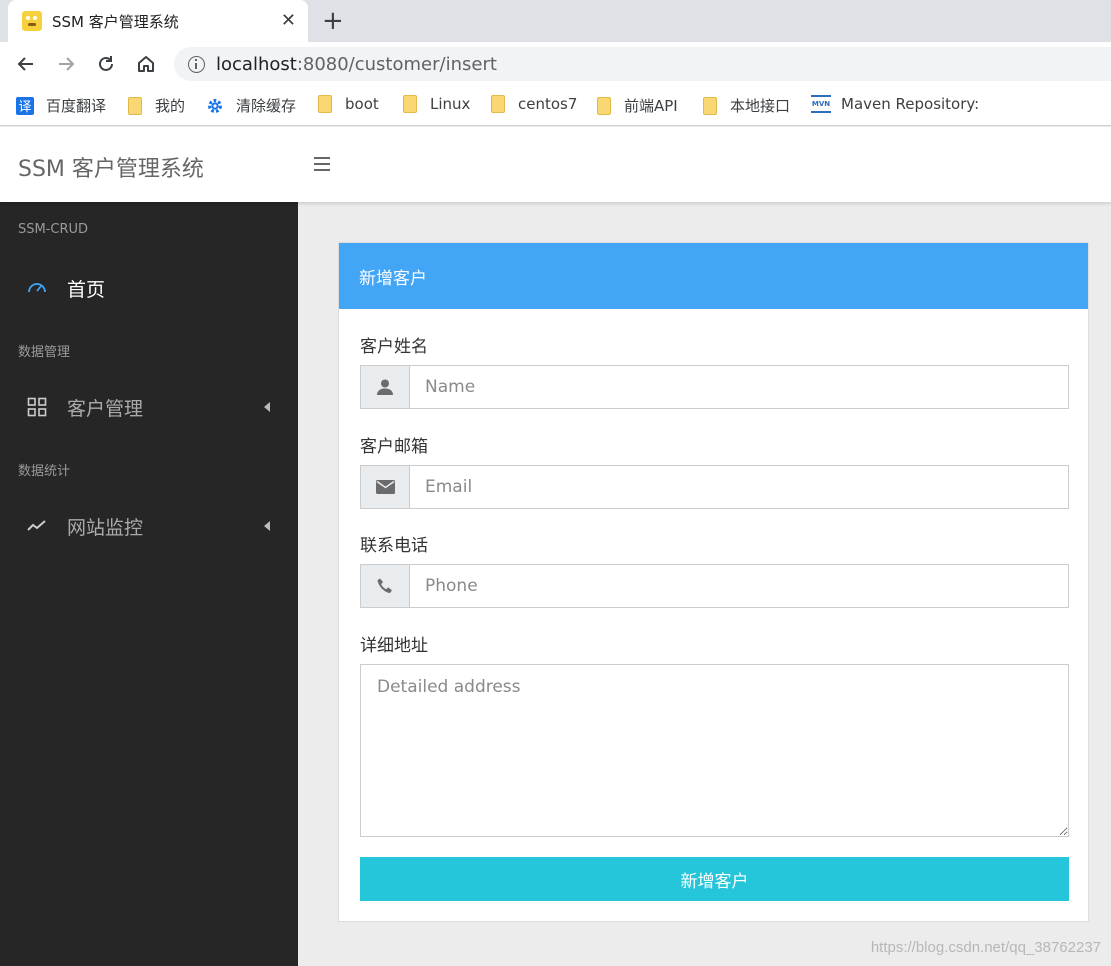 This screenshot has height=966, width=1111. What do you see at coordinates (394, 347) in the screenshot?
I see `name-label: 客户姓名` at bounding box center [394, 347].